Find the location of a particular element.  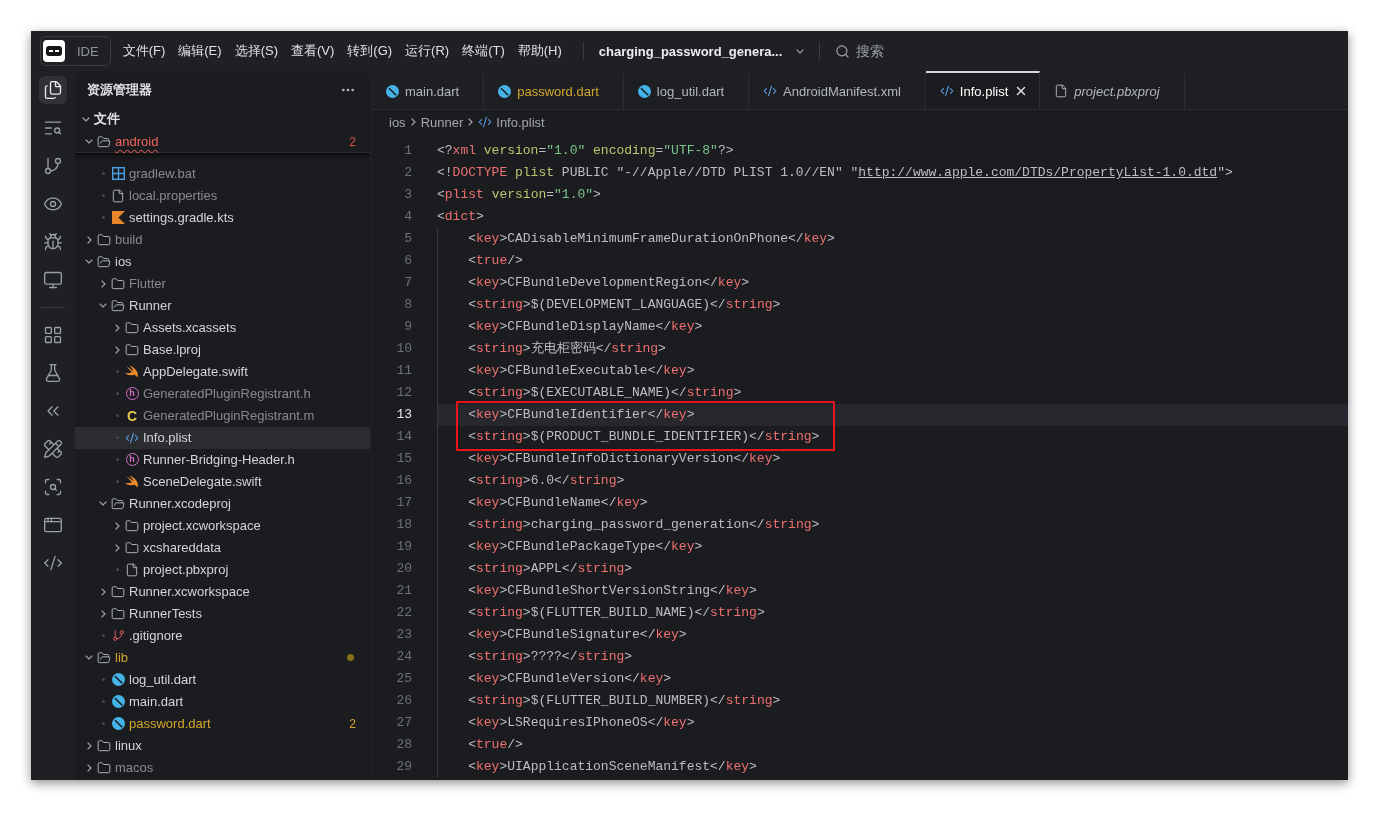

breadcrumb-item: Info.plist is located at coordinates (511, 122).